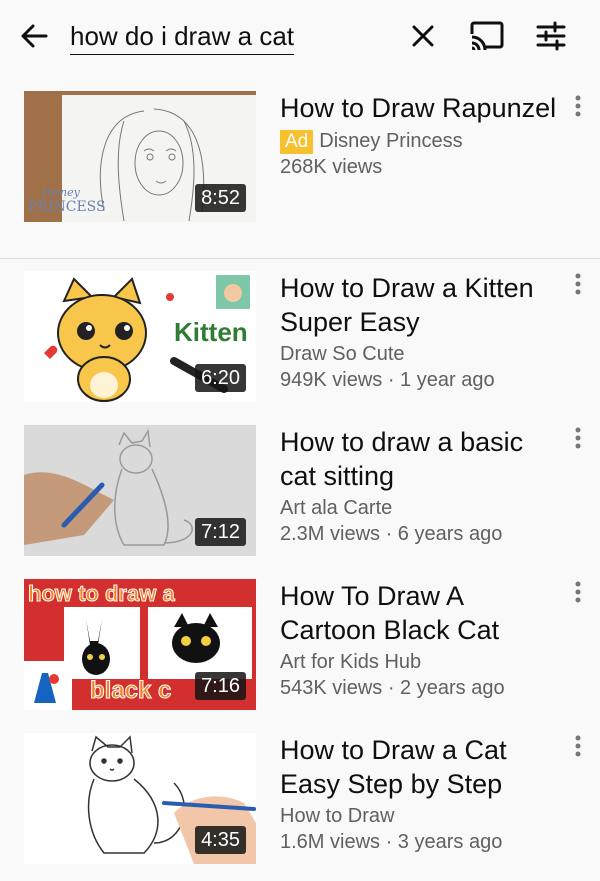 This screenshot has width=600, height=881. I want to click on video-thumbnail: 7:12, so click(140, 490).